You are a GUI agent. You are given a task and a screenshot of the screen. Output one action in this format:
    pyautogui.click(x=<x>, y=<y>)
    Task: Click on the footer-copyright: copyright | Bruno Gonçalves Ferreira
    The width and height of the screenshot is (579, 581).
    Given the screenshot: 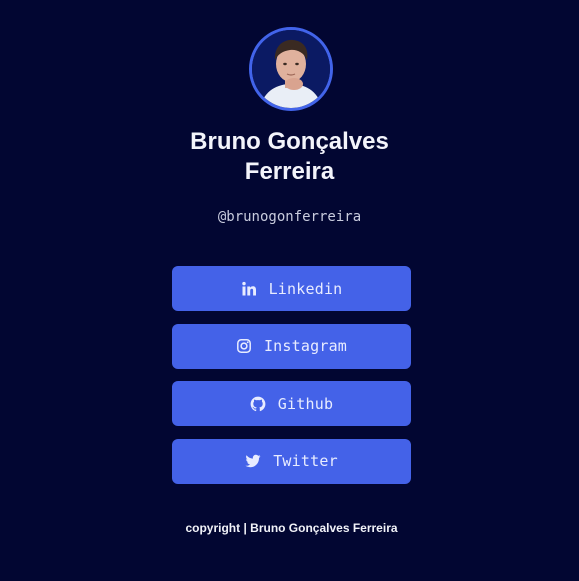 What is the action you would take?
    pyautogui.click(x=291, y=528)
    